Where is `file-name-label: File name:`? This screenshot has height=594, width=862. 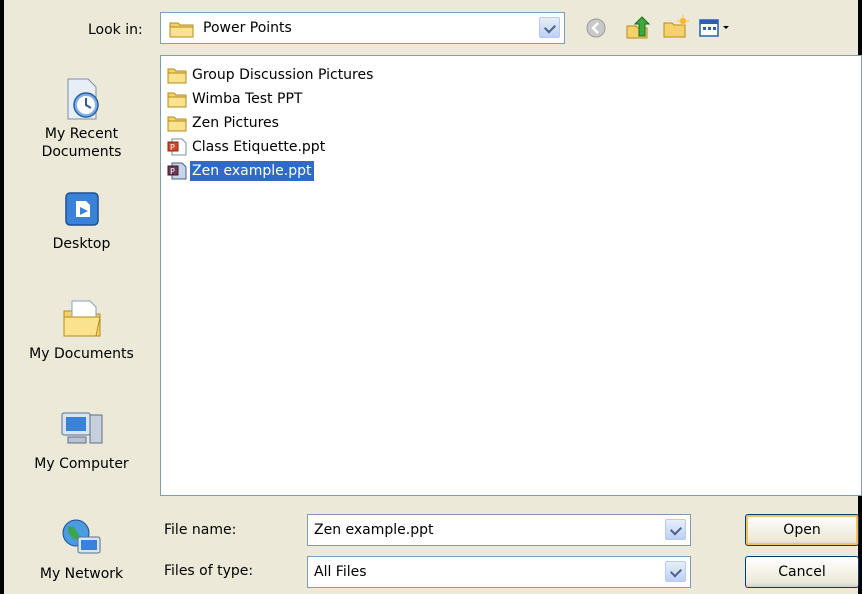
file-name-label: File name: is located at coordinates (200, 530).